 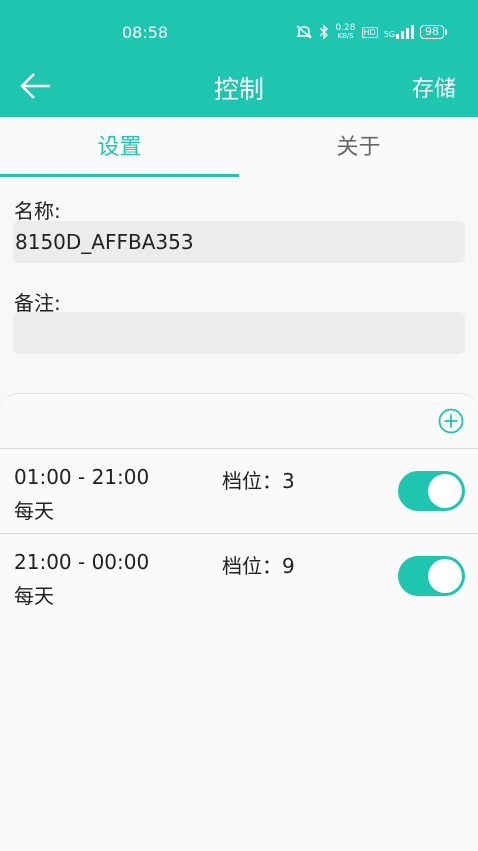 I want to click on hd-badge: HD, so click(x=369, y=32).